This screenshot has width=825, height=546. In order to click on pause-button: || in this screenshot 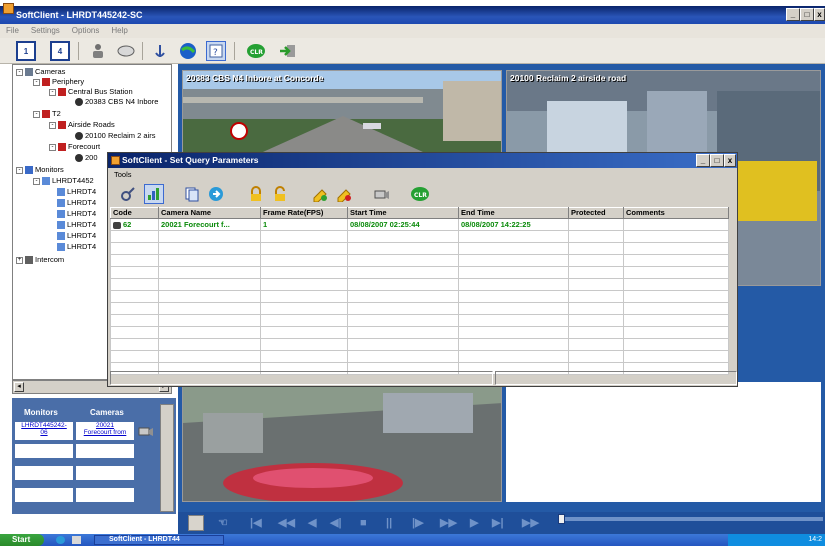, I will do `click(389, 523)`.